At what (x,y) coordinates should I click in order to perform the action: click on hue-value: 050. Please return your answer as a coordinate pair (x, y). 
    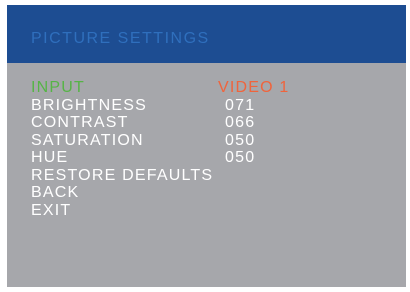
    Looking at the image, I should click on (240, 157).